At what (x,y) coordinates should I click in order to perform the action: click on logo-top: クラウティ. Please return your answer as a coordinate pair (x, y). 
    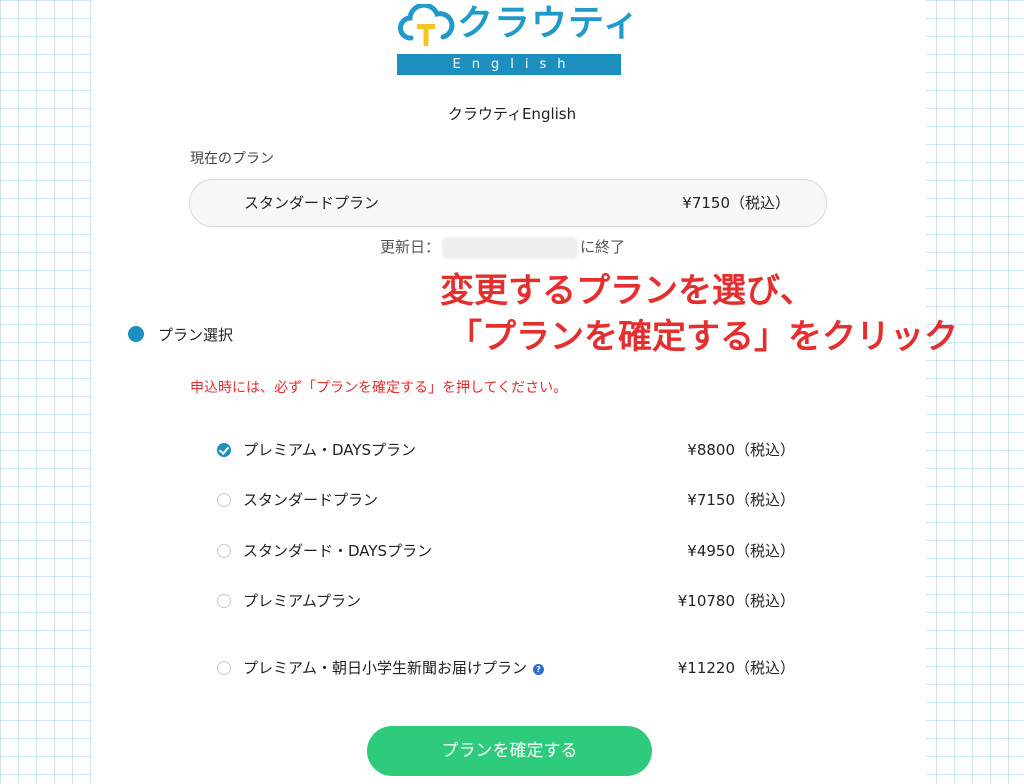
    Looking at the image, I should click on (518, 26).